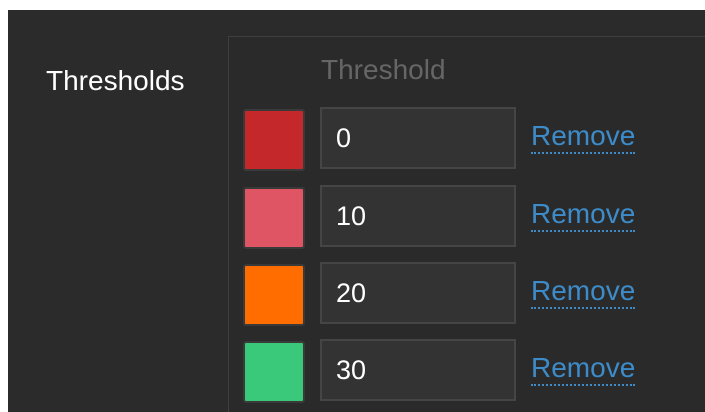 The height and width of the screenshot is (412, 705). I want to click on section-label: Thresholds, so click(115, 80).